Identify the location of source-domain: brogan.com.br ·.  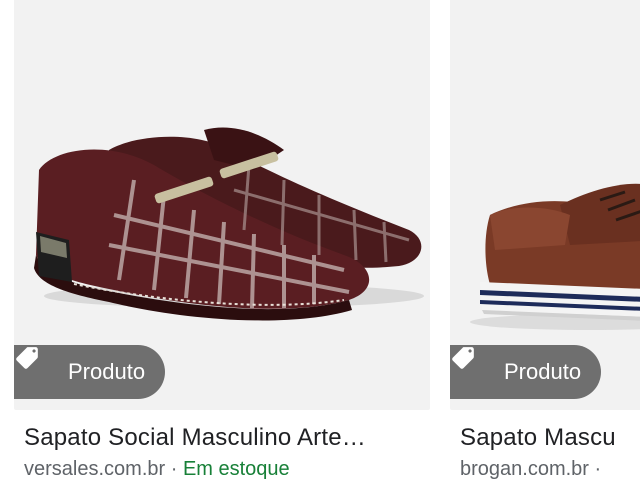
(531, 469).